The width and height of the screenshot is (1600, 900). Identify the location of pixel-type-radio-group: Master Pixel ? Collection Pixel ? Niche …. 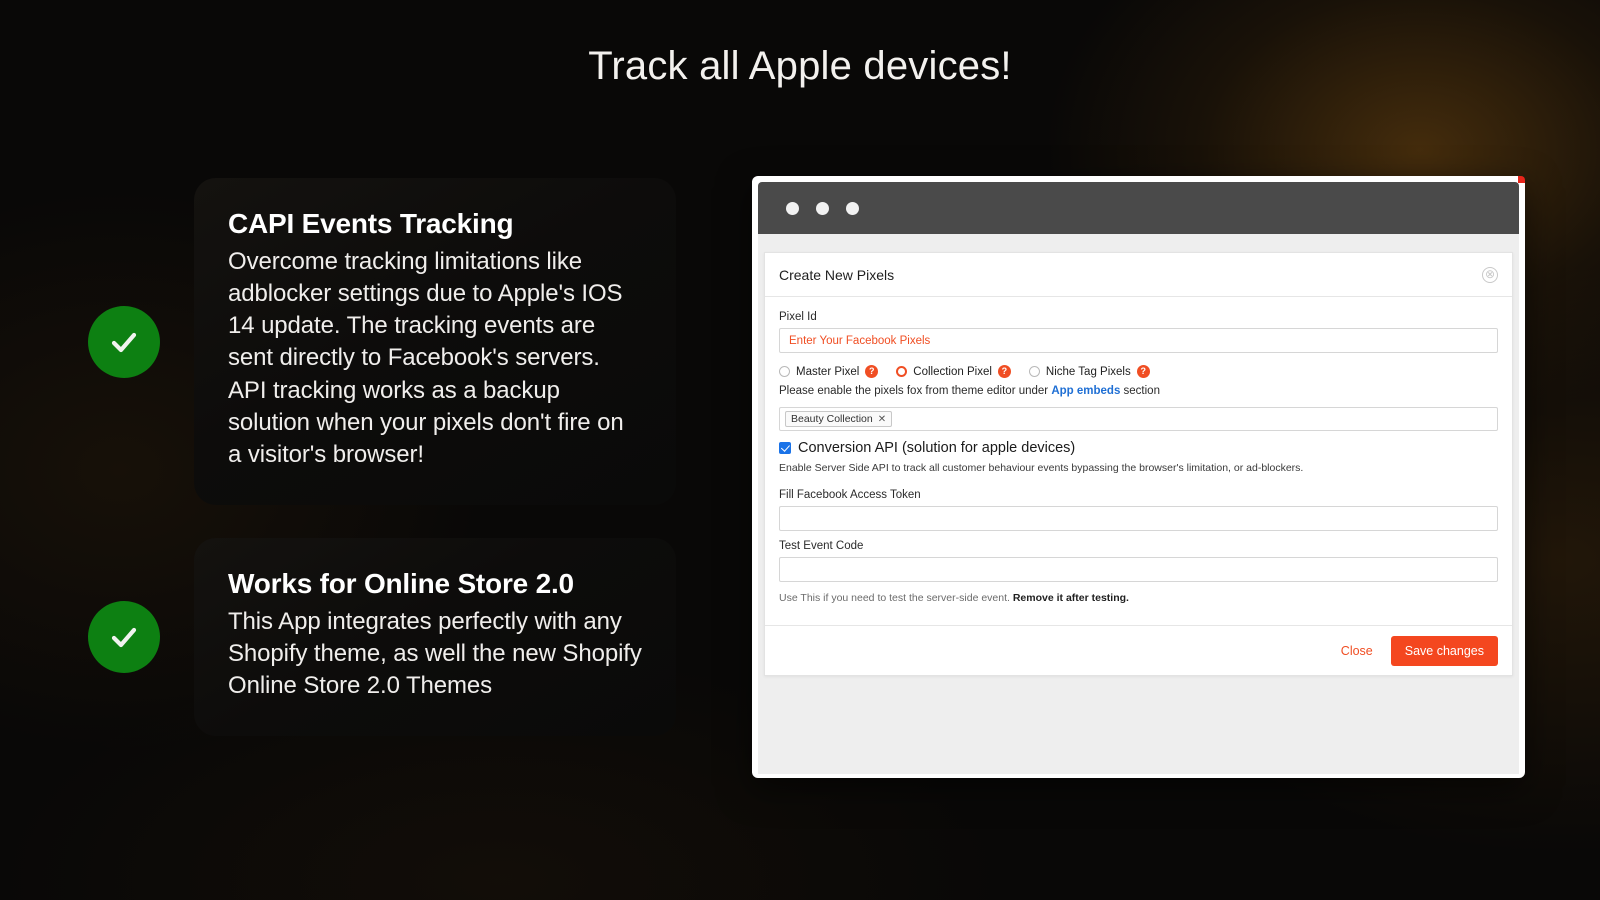
(1138, 371).